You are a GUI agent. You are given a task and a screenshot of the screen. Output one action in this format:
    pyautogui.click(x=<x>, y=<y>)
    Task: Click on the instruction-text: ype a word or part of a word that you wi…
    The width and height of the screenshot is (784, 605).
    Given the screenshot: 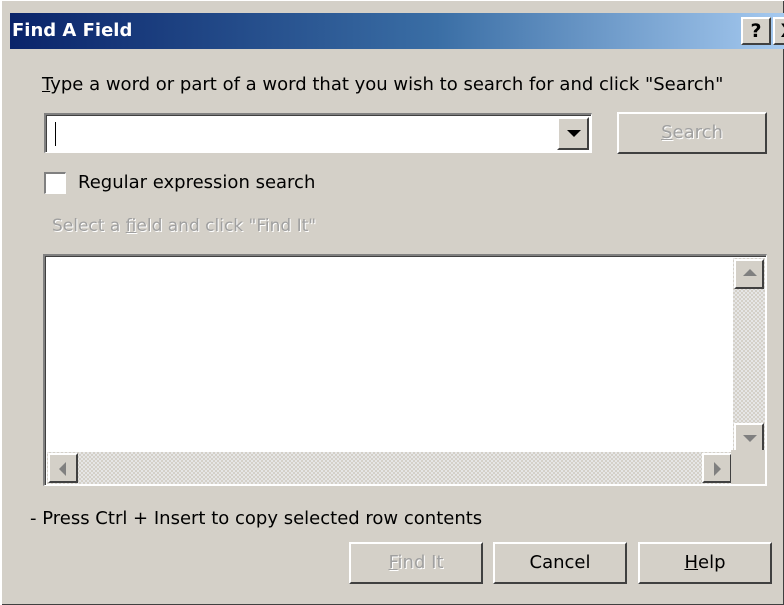 What is the action you would take?
    pyautogui.click(x=387, y=84)
    